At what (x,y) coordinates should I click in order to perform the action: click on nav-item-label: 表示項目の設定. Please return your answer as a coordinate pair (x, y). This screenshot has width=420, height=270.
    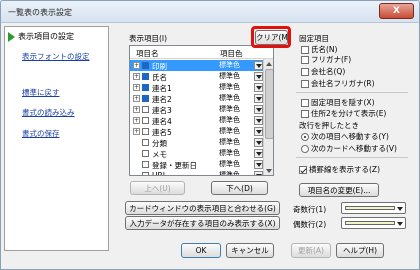
    Looking at the image, I should click on (46, 36).